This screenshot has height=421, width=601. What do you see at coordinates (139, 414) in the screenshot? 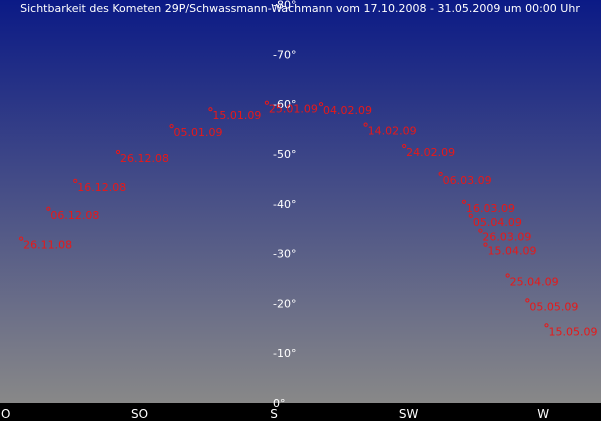
I see `x-tick-label: SO` at bounding box center [139, 414].